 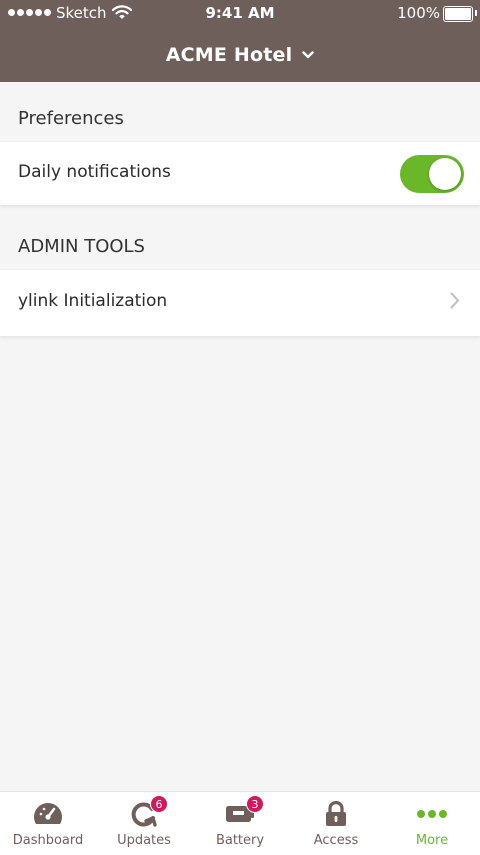 I want to click on tab-access: Access, so click(x=336, y=823).